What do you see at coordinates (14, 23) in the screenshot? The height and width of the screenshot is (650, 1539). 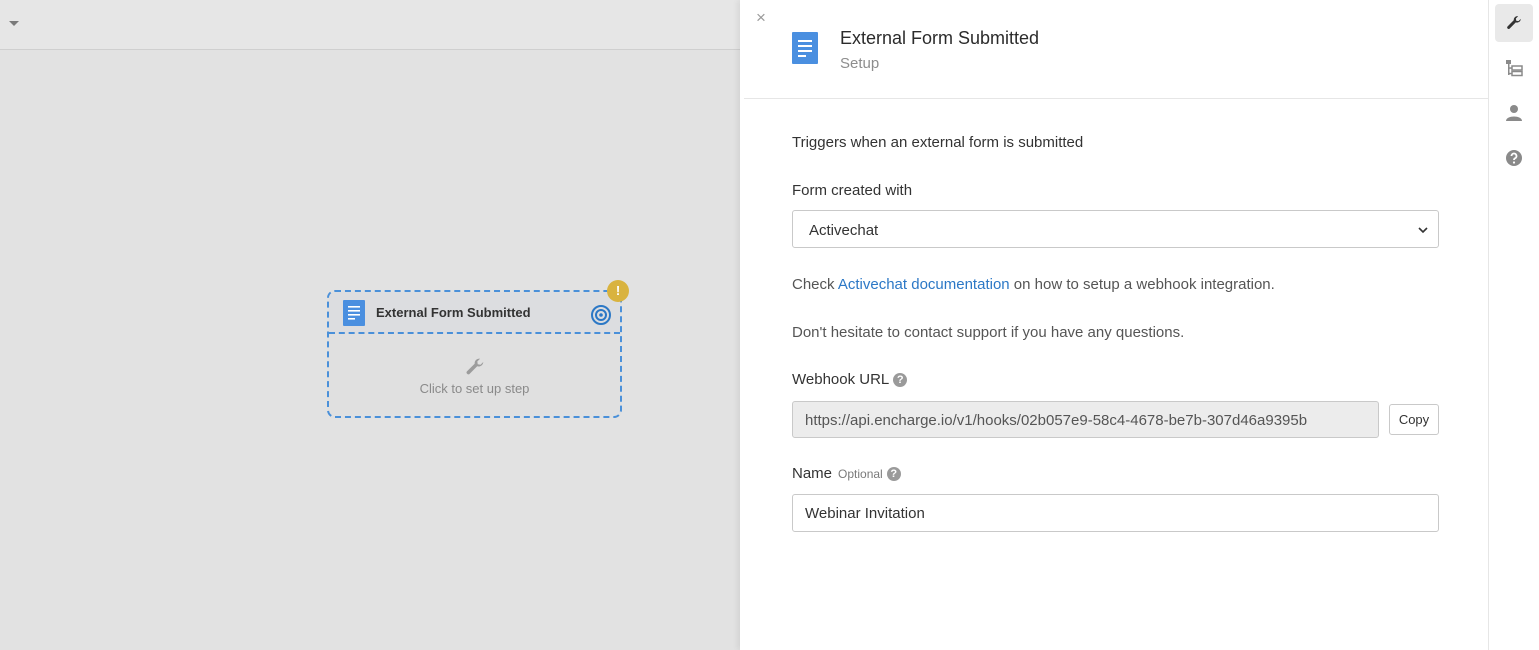 I see `caret-down-icon` at bounding box center [14, 23].